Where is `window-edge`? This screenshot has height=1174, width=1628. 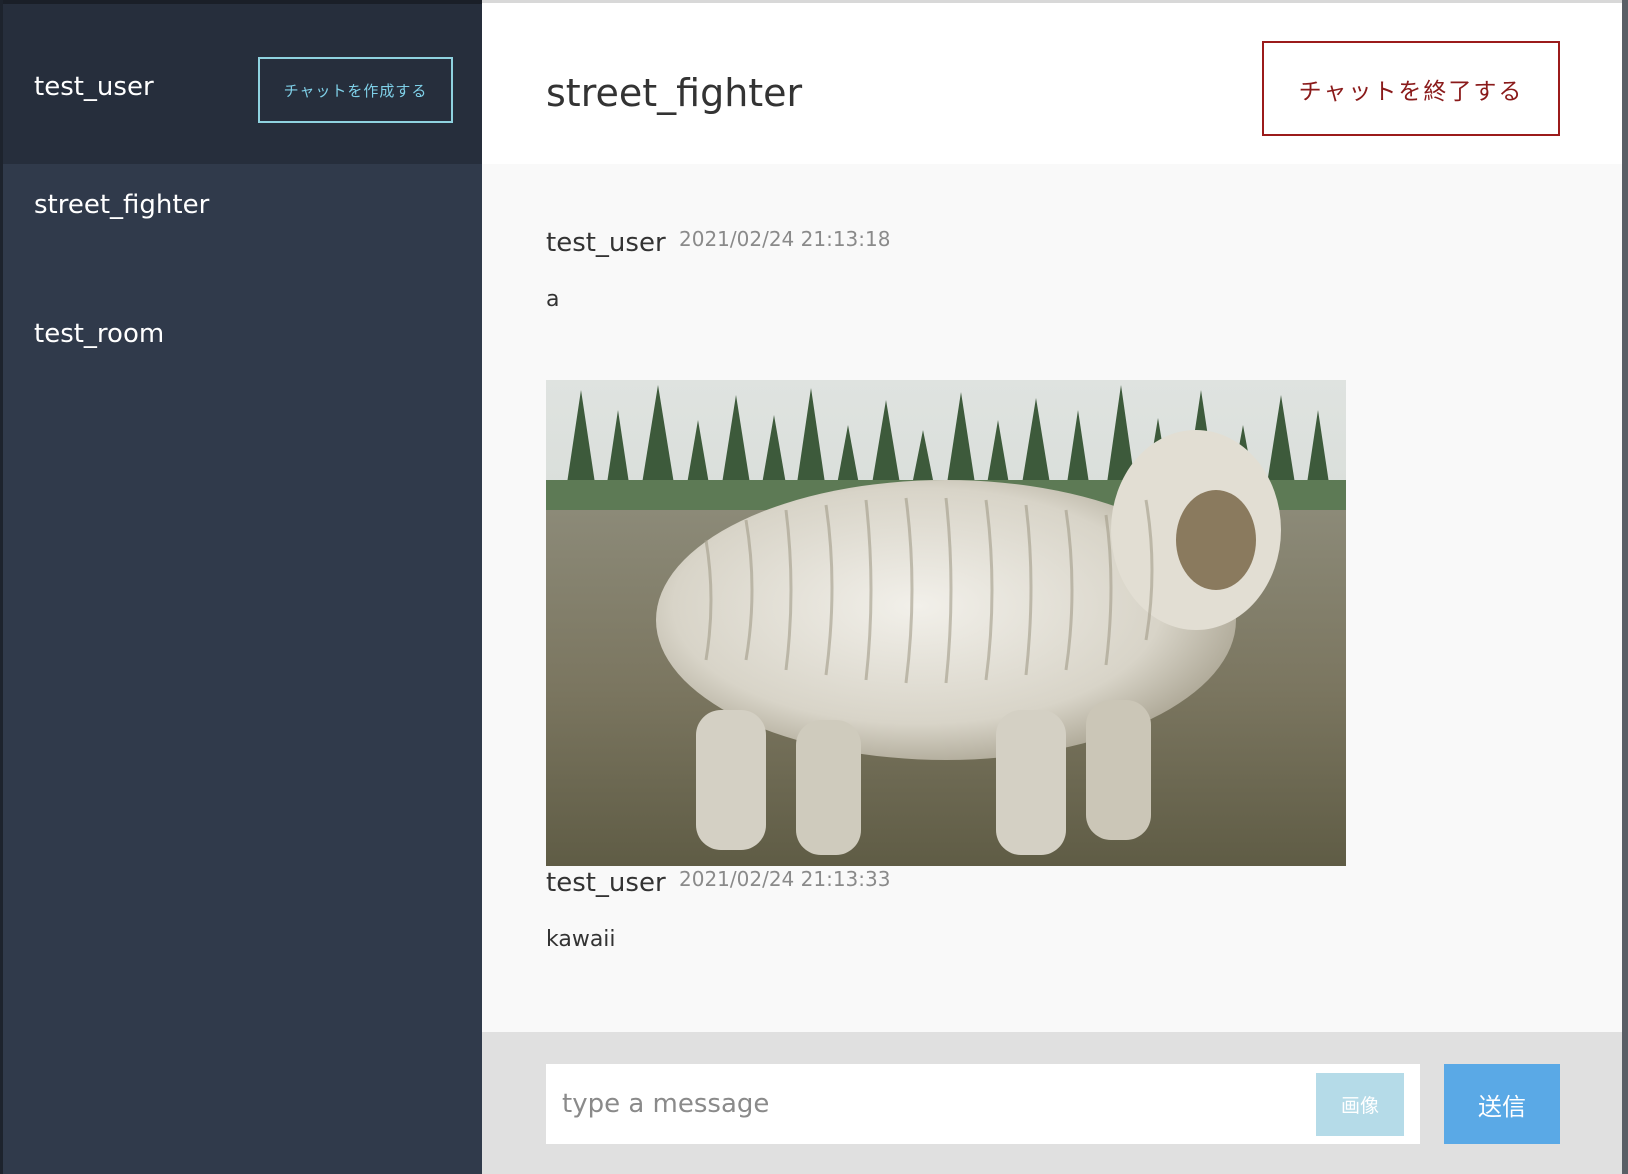 window-edge is located at coordinates (1625, 587).